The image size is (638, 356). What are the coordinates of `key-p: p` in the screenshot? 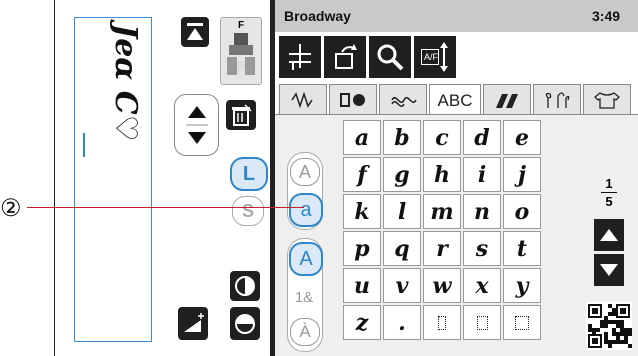 It's located at (362, 248).